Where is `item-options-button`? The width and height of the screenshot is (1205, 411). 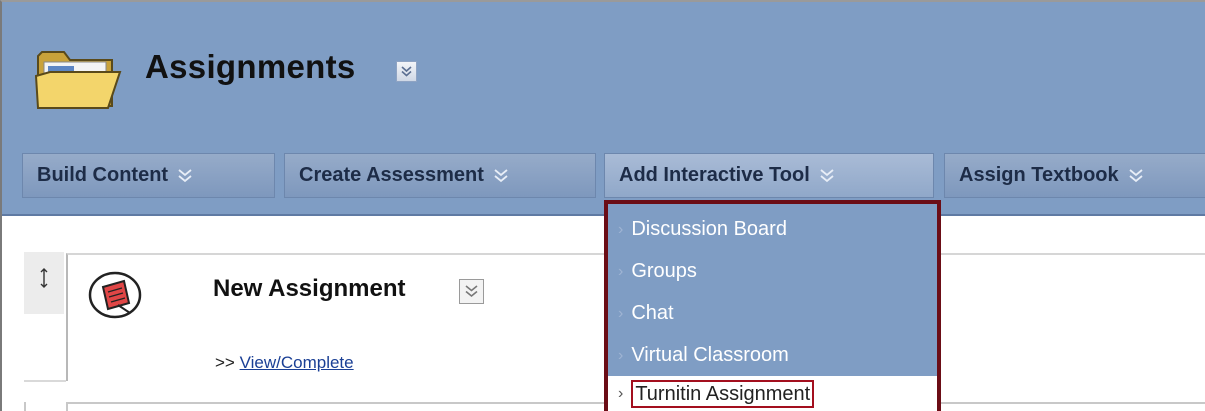
item-options-button is located at coordinates (471, 291).